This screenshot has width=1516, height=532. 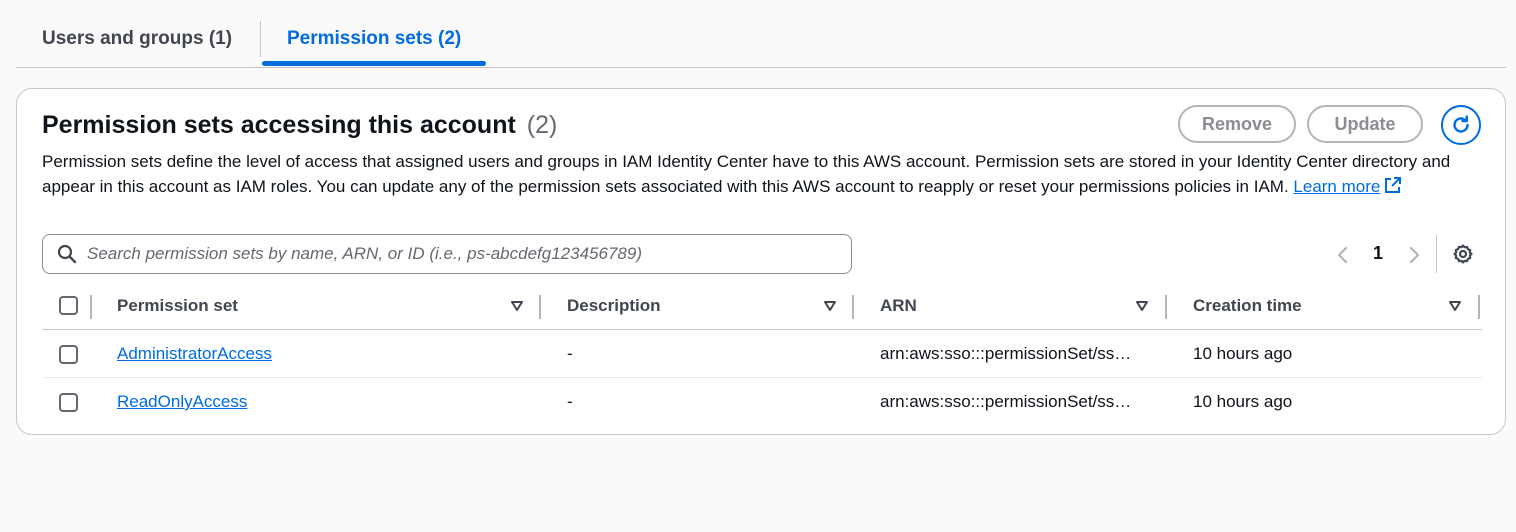 I want to click on tab-users-and-groups: Users and groups (1), so click(x=137, y=44).